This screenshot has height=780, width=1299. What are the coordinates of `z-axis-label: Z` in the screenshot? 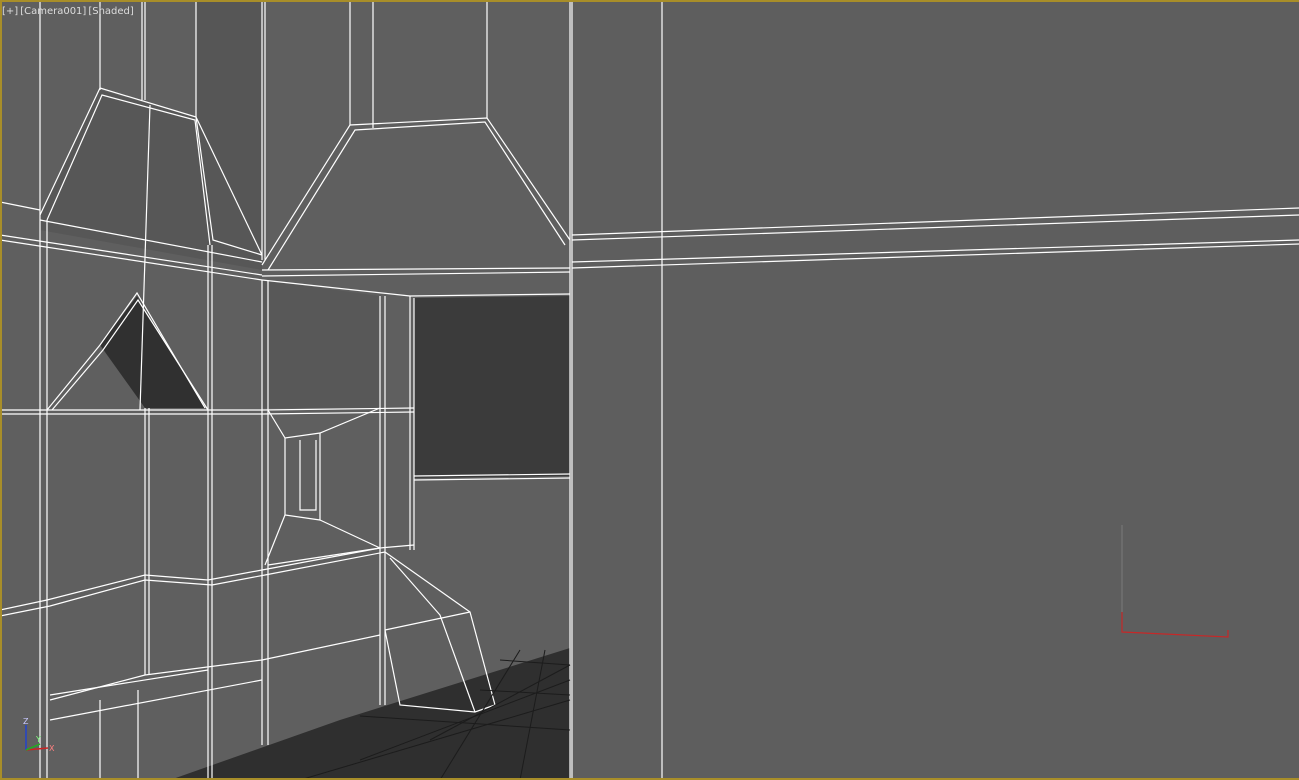 It's located at (26, 721).